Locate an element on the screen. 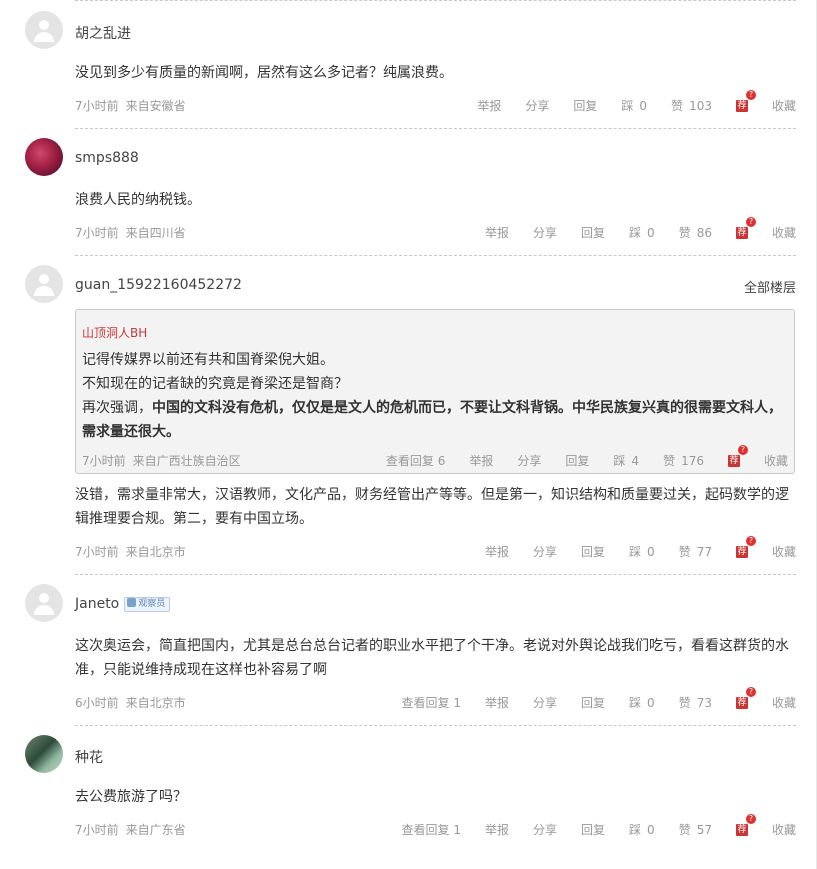  like-button: 赞 77 is located at coordinates (695, 551).